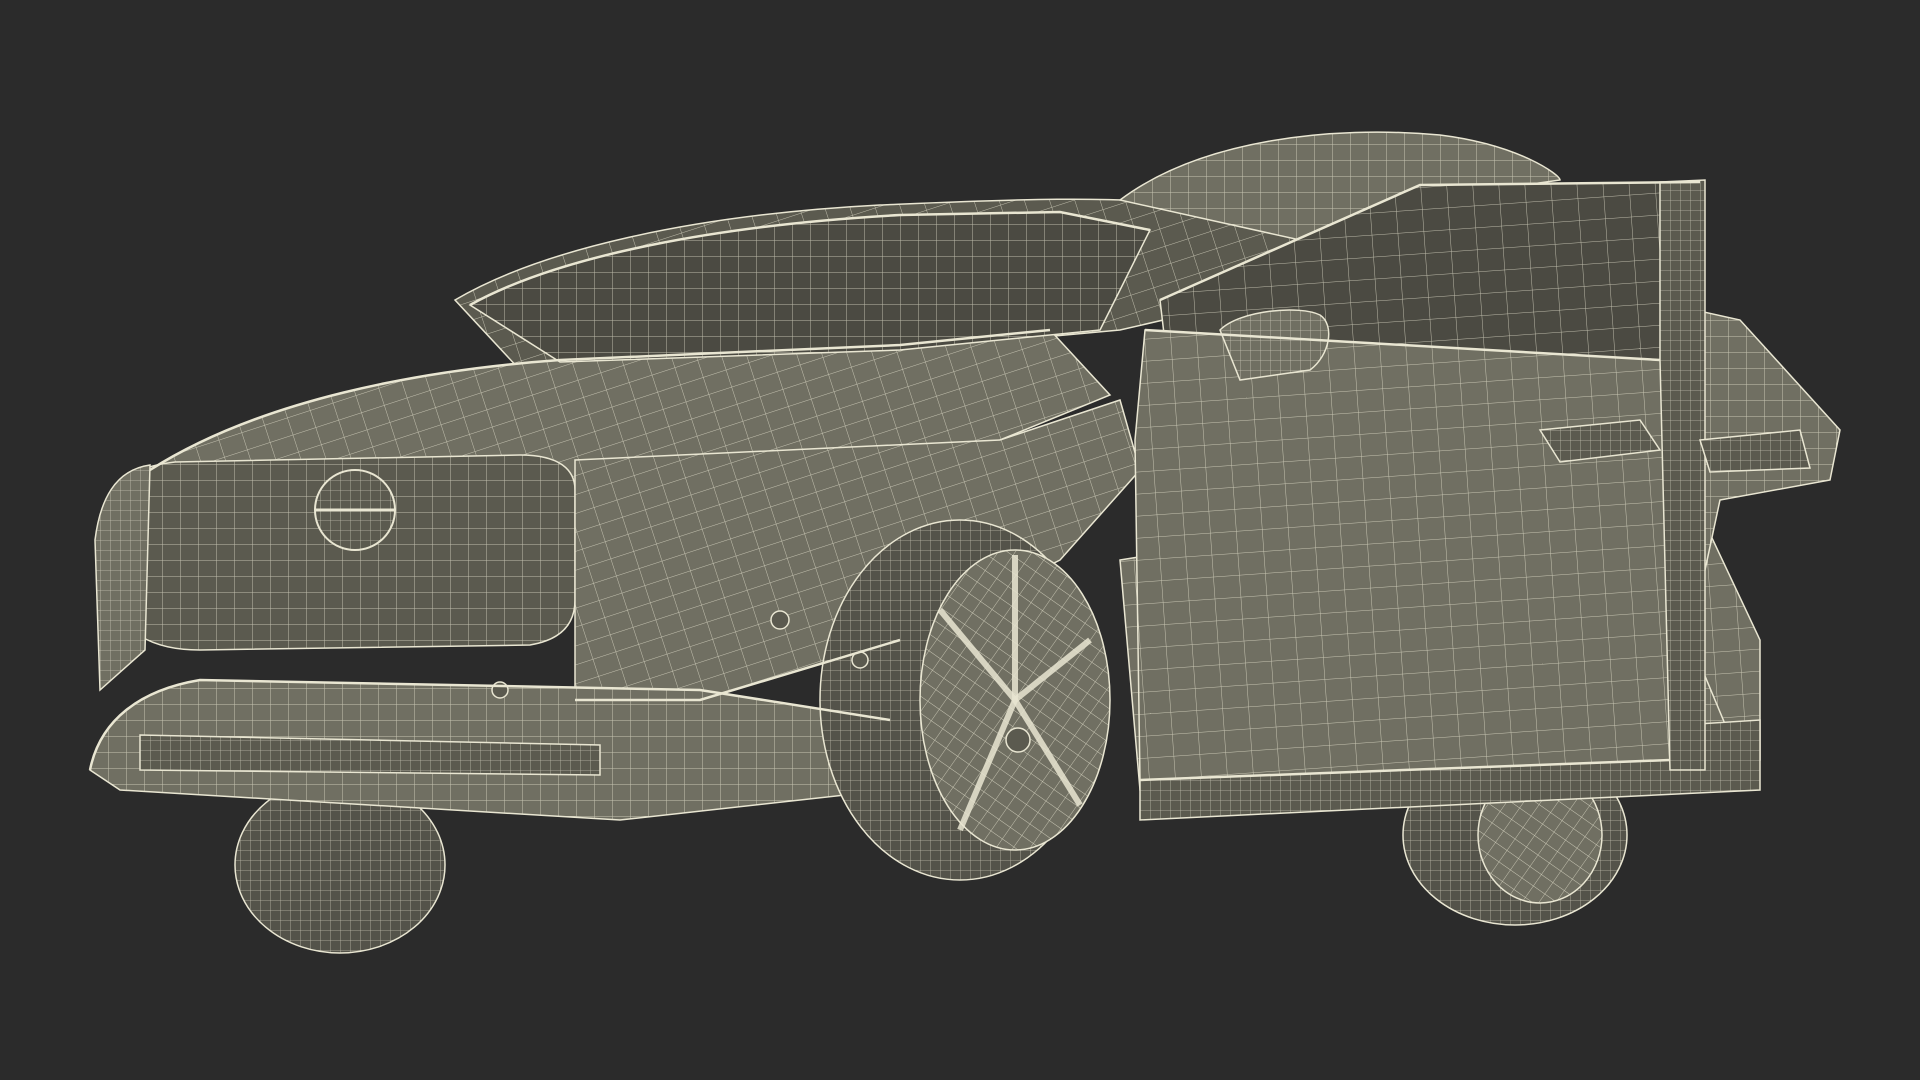 The height and width of the screenshot is (1080, 1920). Describe the element at coordinates (355, 510) in the screenshot. I see `front-emblem` at that location.